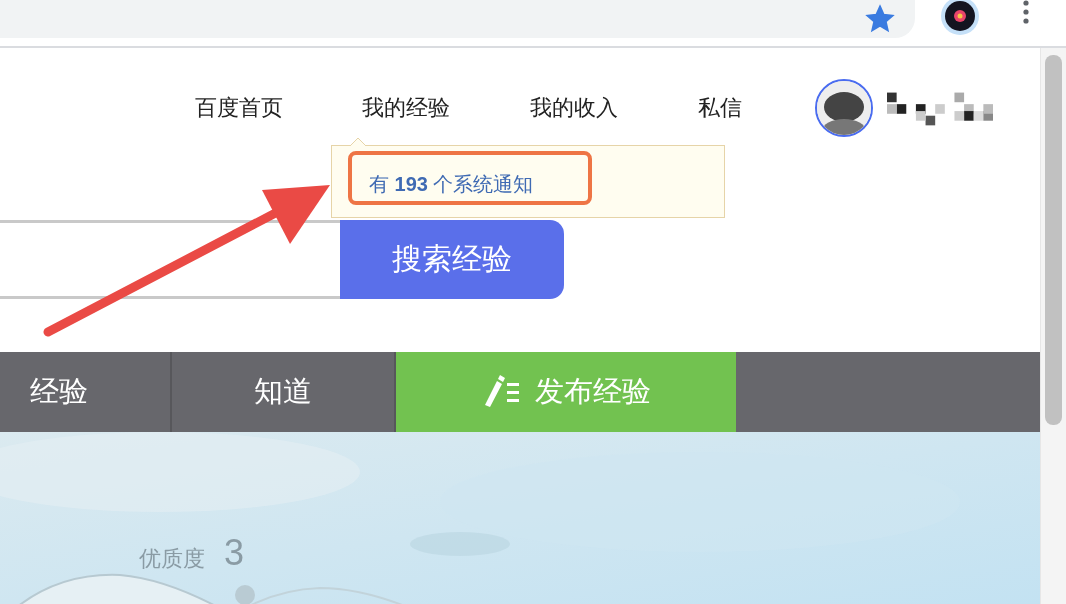 Image resolution: width=1066 pixels, height=604 pixels. Describe the element at coordinates (172, 559) in the screenshot. I see `banner-caption: 优质度` at that location.